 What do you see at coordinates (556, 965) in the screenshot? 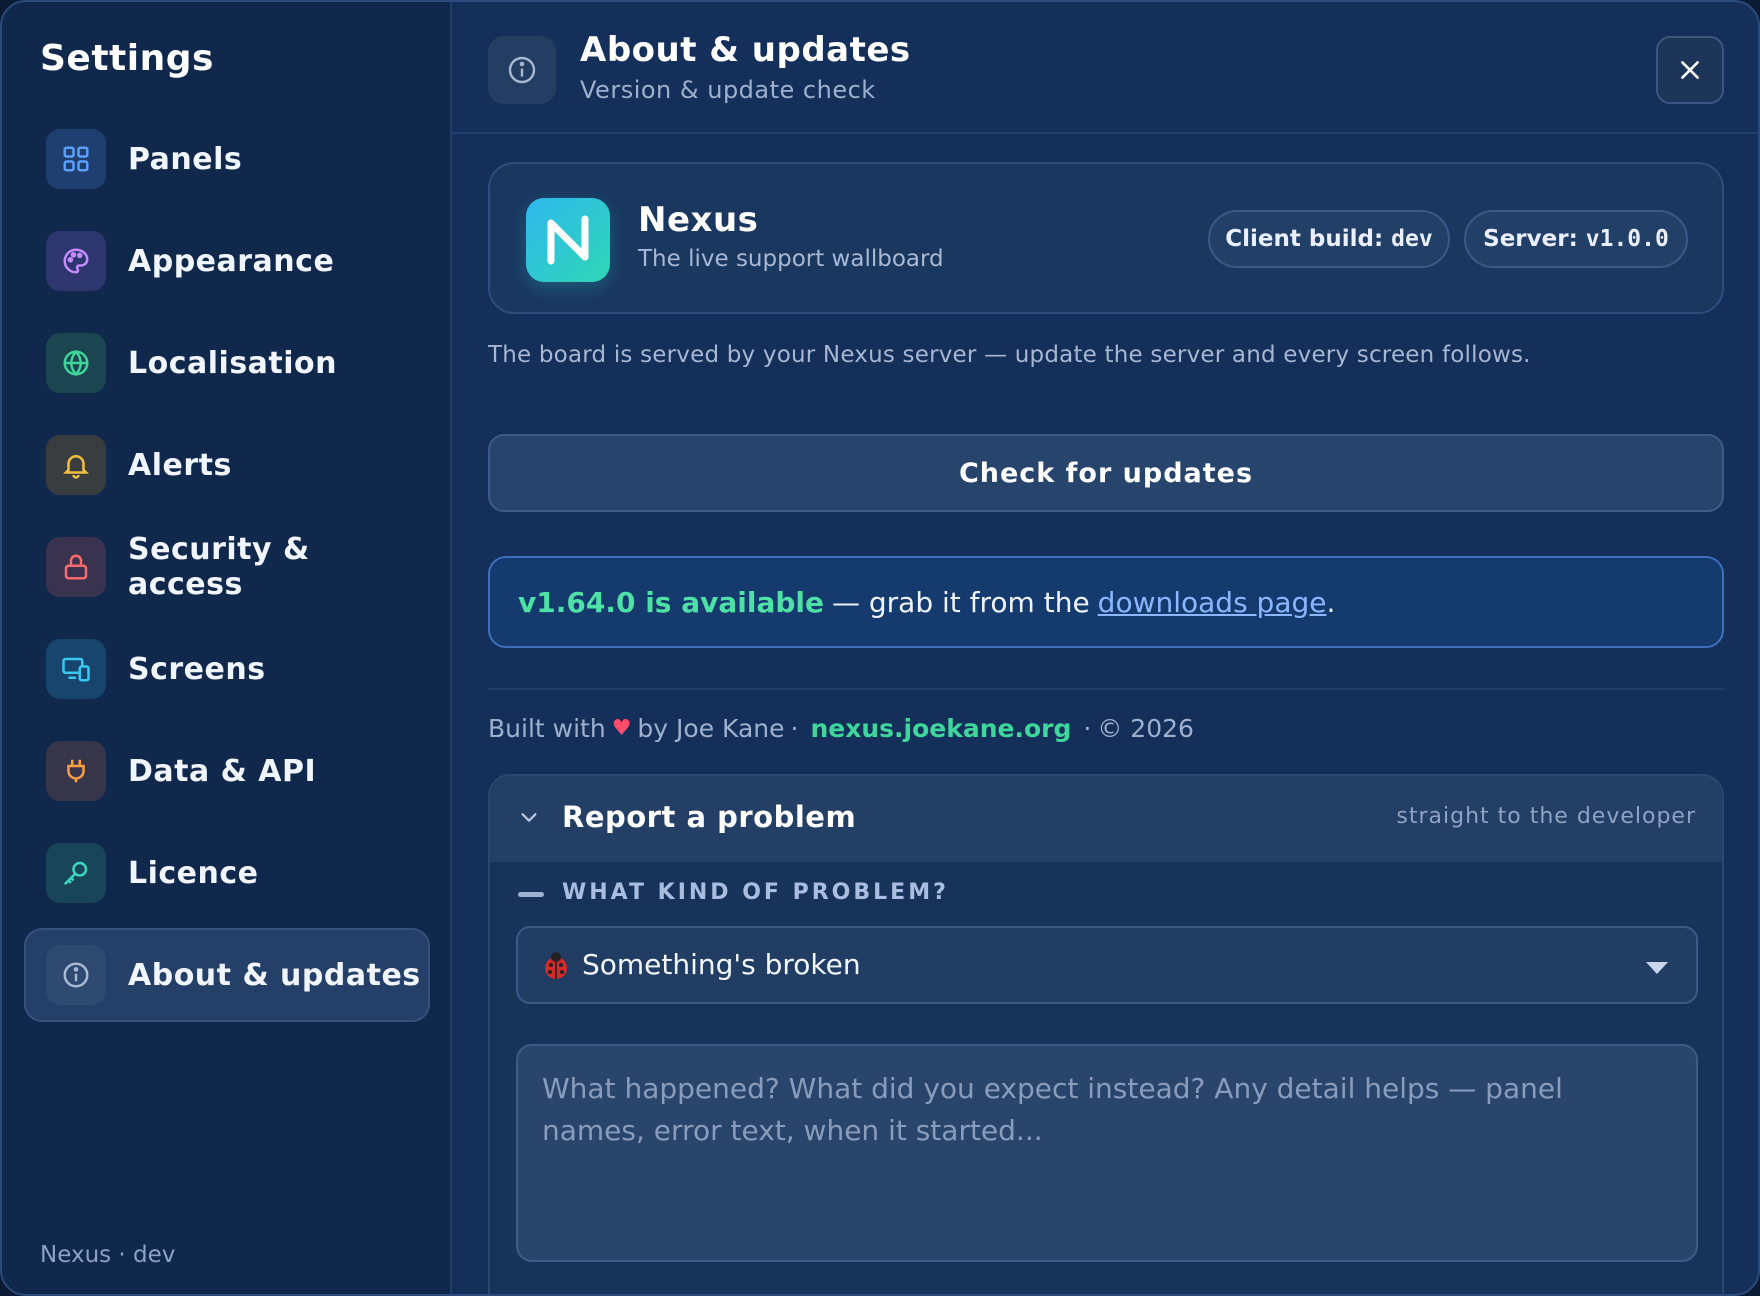
I see `ladybug-icon` at bounding box center [556, 965].